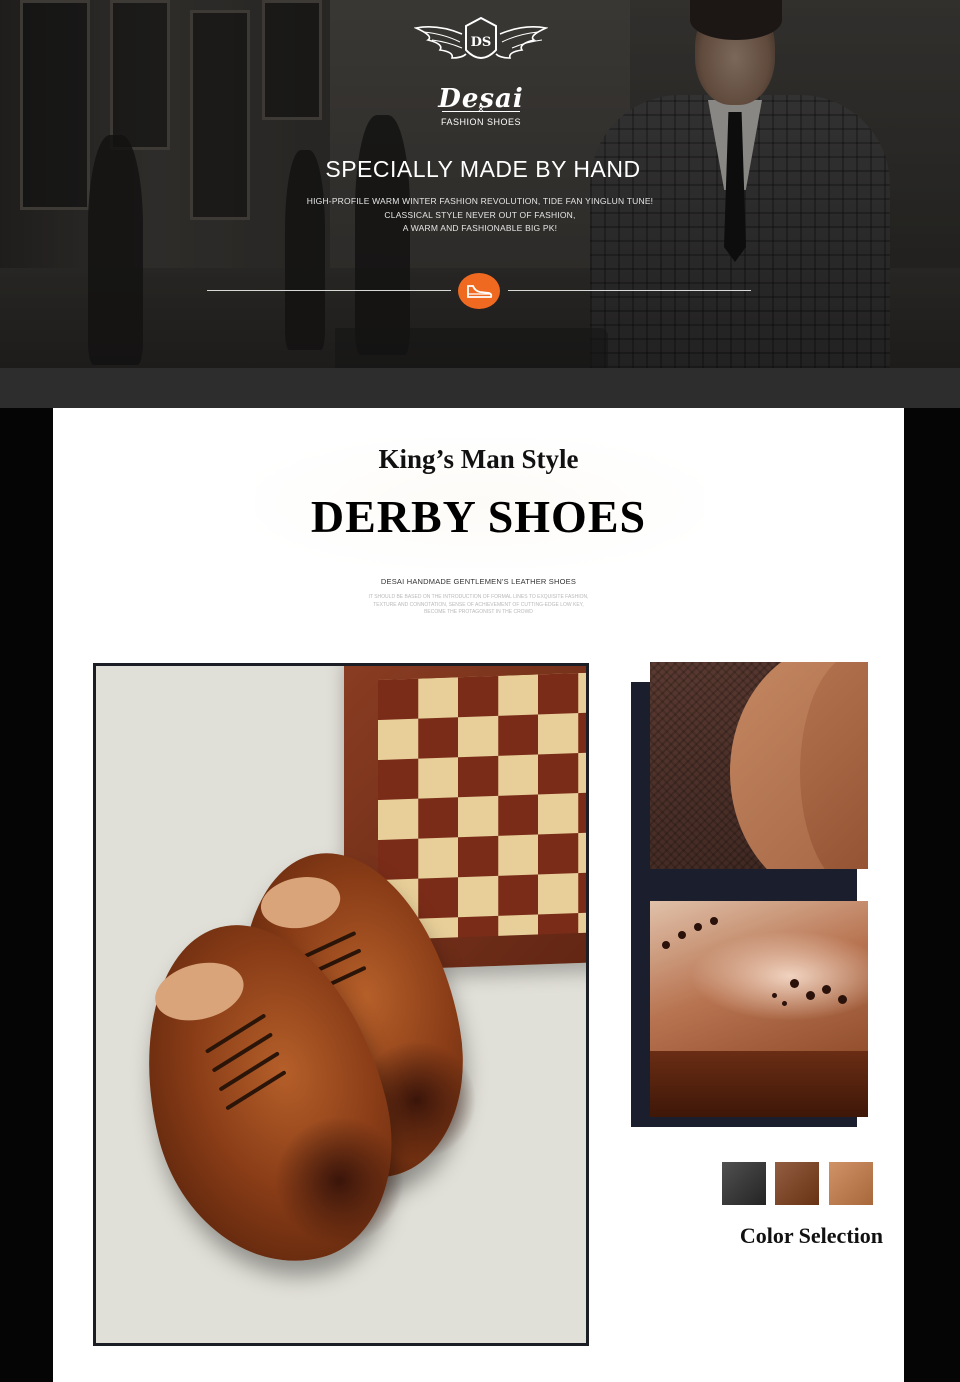 The image size is (960, 1382). Describe the element at coordinates (811, 1235) in the screenshot. I see `color-selection-label: Color Selection` at that location.